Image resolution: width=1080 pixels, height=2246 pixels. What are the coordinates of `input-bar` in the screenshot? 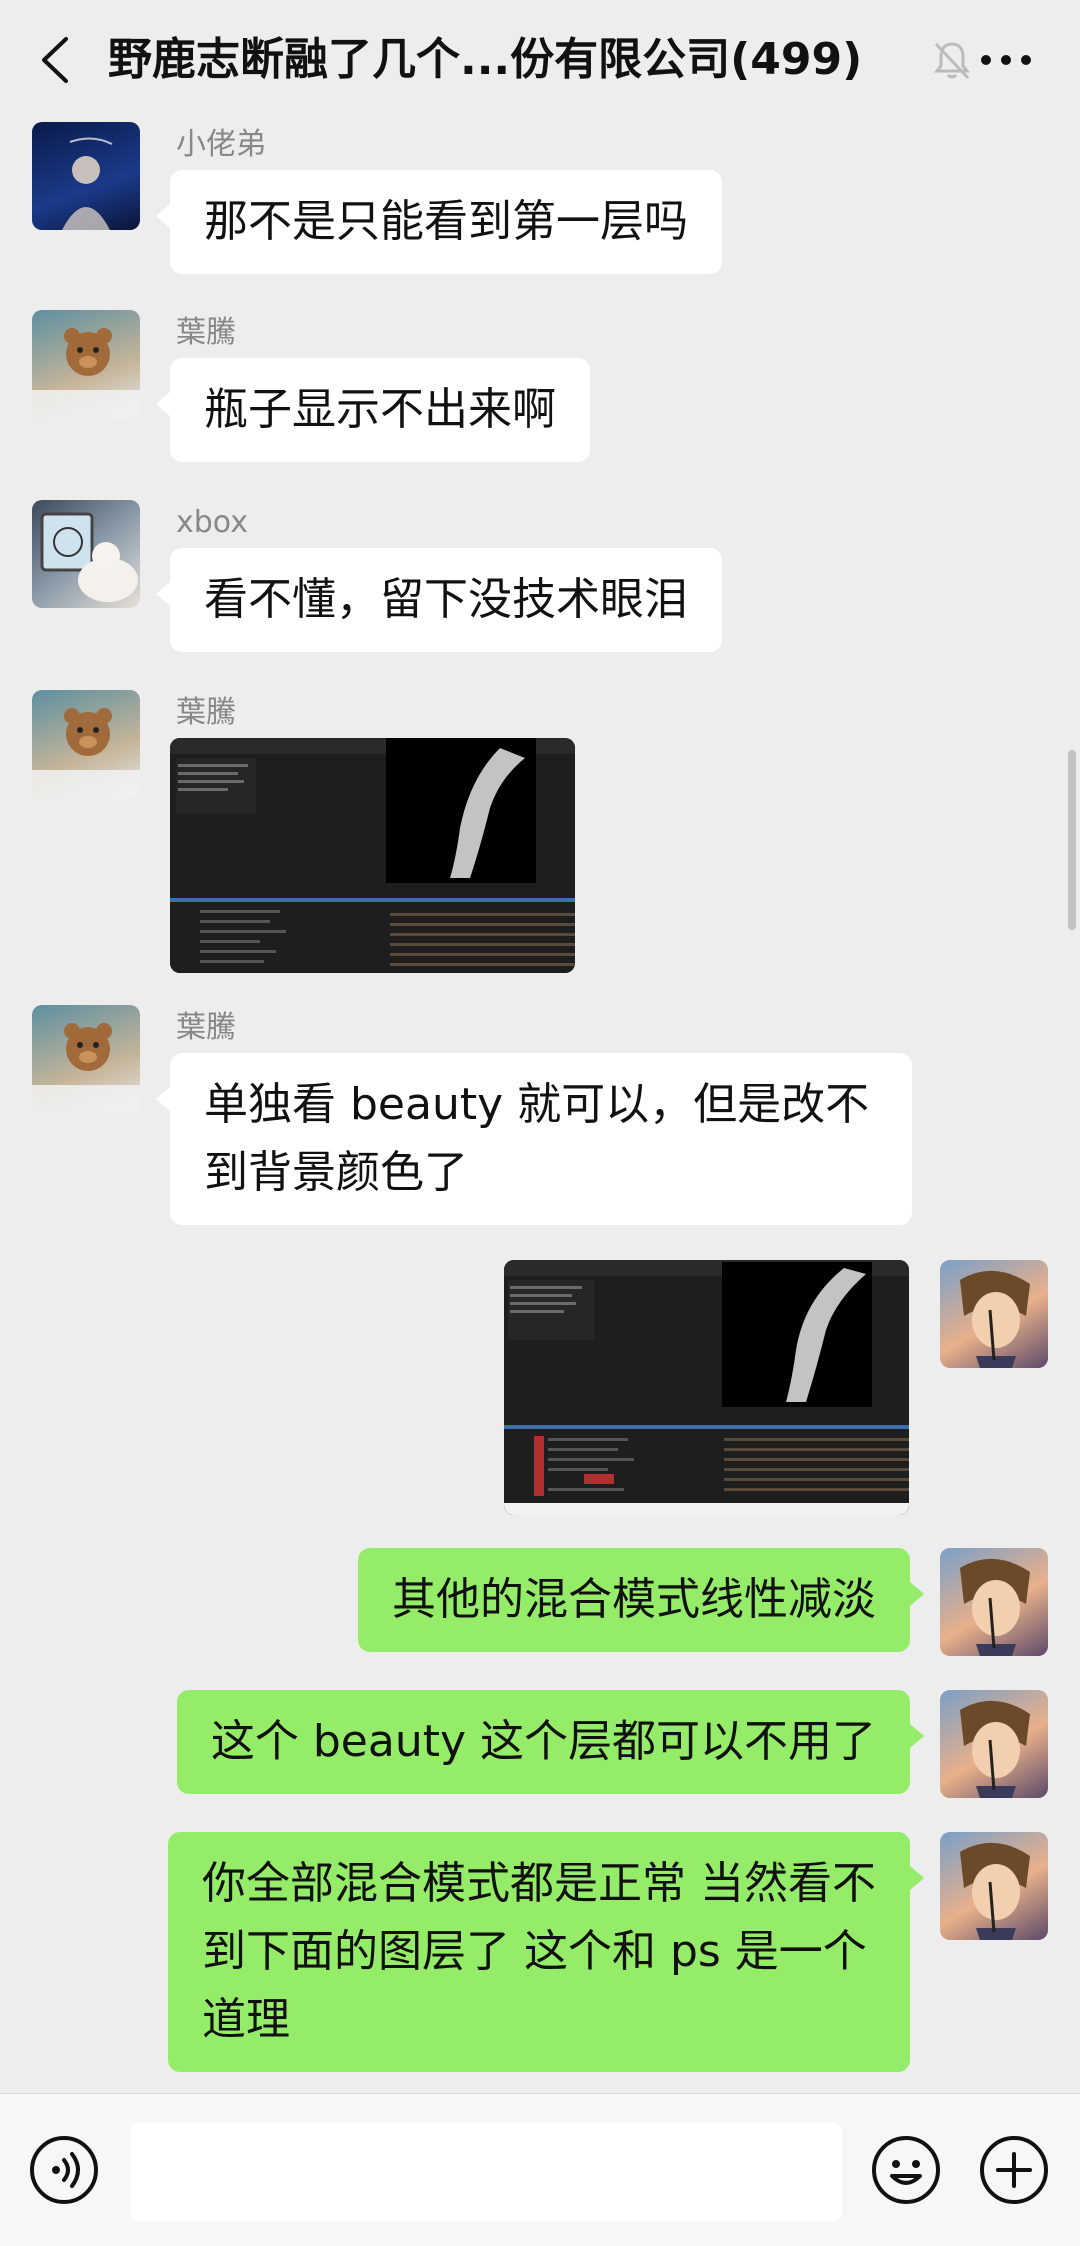 It's located at (540, 2169).